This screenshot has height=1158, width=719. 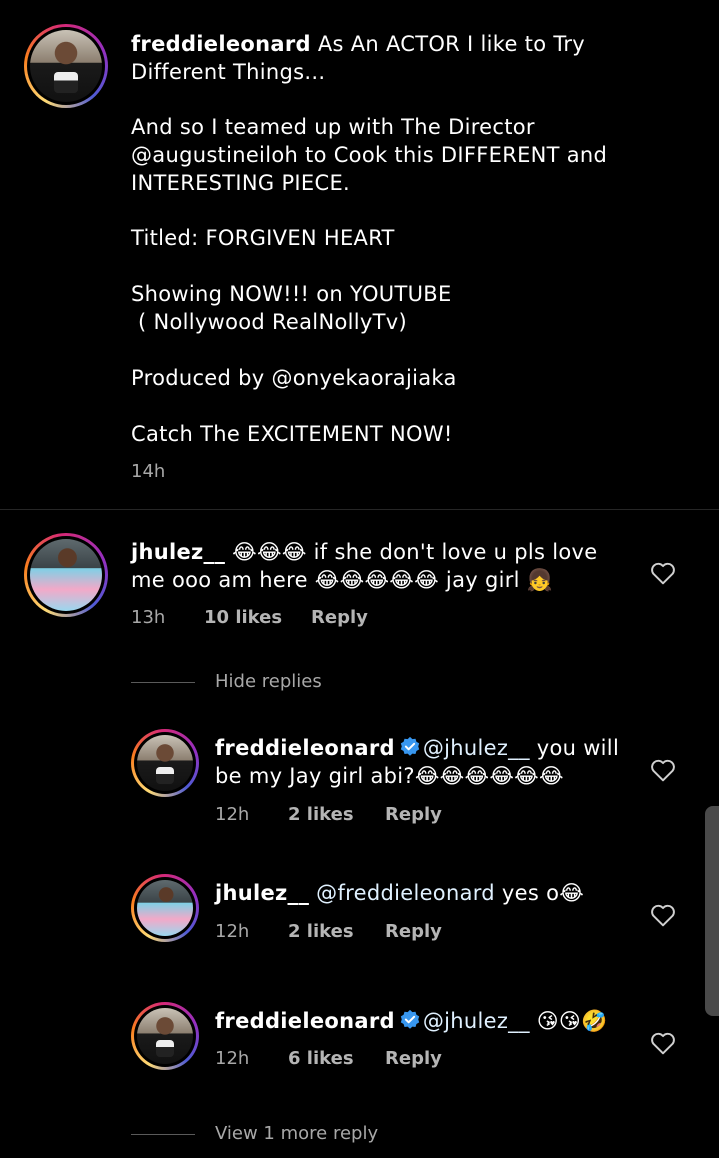 I want to click on caption-line: As An ACTOR I like to Try, so click(x=451, y=44).